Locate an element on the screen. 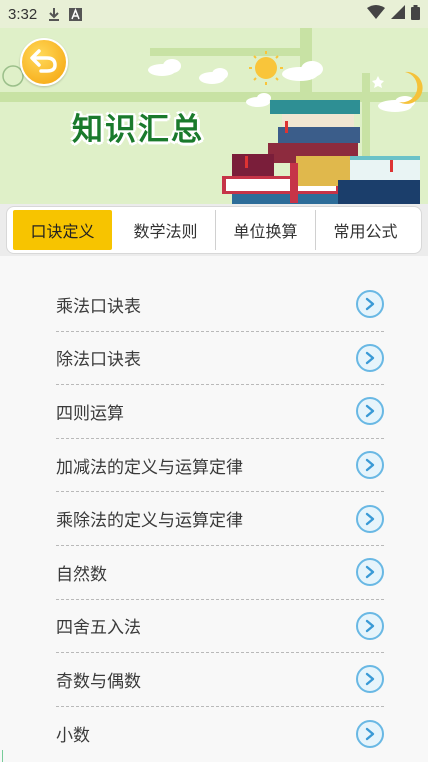  list-item-label: 加减法的定义与运算定律 is located at coordinates (149, 467).